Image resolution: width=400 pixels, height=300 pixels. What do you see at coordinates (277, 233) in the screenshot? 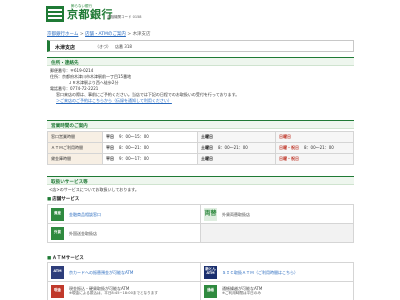
I see `empty-cell` at bounding box center [277, 233].